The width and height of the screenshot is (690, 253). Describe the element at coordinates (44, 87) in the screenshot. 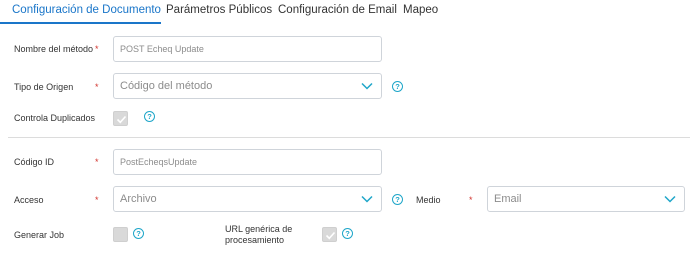

I see `tipo-origen-label: Tipo de Origen` at that location.